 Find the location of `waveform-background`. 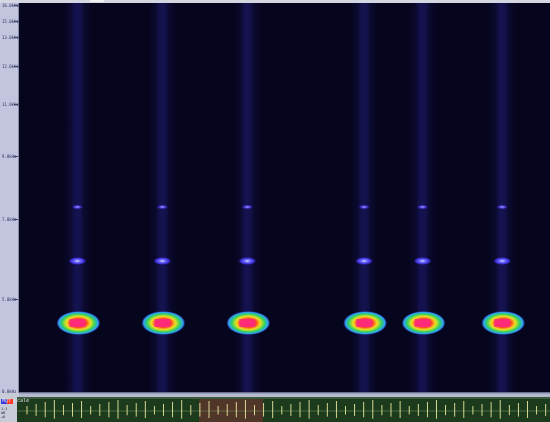

waveform-background is located at coordinates (283, 409).